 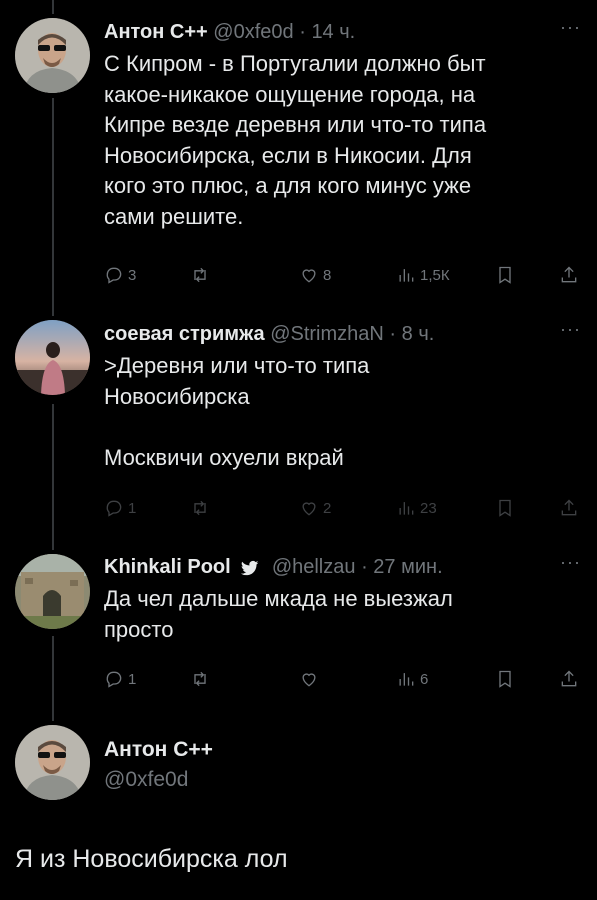 What do you see at coordinates (151, 859) in the screenshot?
I see `main-tweet-text: Я из Новосибирска лол` at bounding box center [151, 859].